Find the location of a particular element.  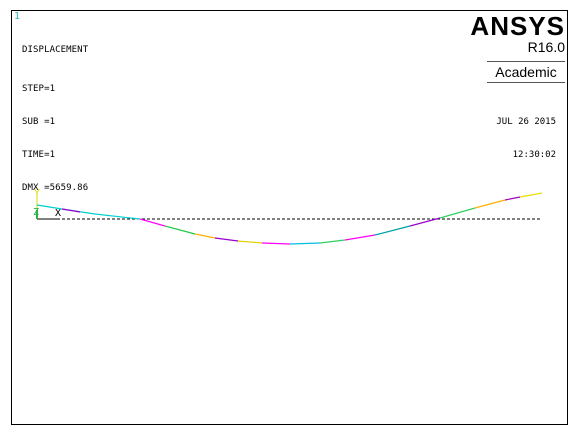

coordinate-triad: Y X Z is located at coordinates (47, 204).